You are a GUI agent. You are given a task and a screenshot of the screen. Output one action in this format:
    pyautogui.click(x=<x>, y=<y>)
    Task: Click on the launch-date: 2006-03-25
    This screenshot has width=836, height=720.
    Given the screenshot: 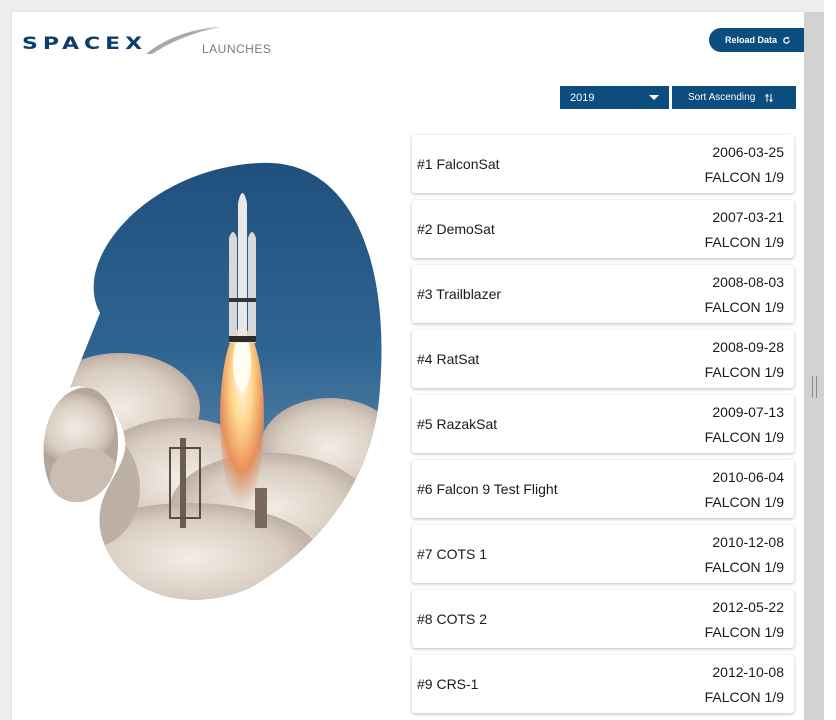 What is the action you would take?
    pyautogui.click(x=748, y=152)
    